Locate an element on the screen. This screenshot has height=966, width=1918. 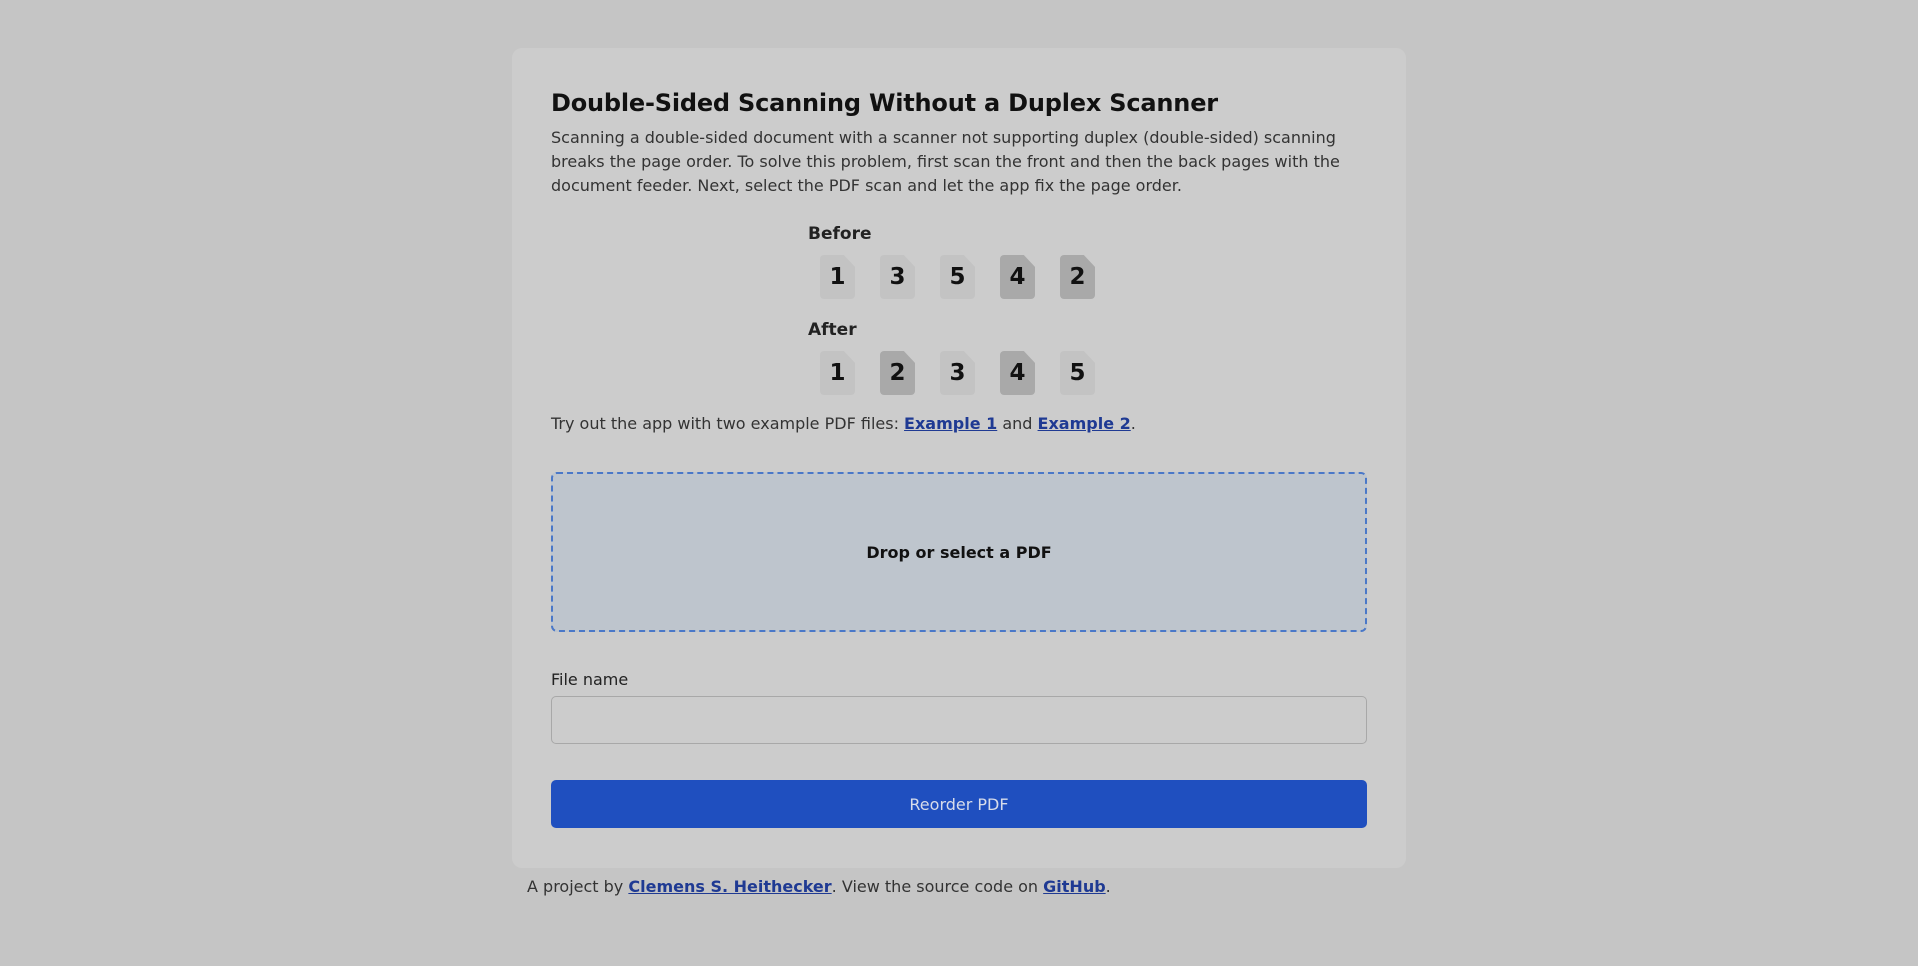
pdf-dropzone: Drop or select a PDF is located at coordinates (959, 552).